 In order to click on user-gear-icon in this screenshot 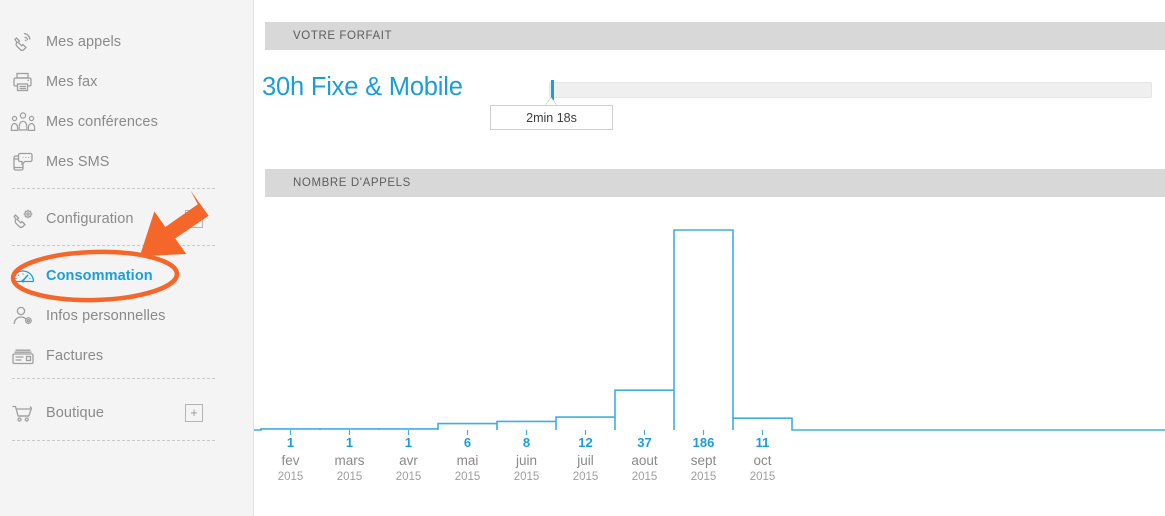, I will do `click(23, 316)`.